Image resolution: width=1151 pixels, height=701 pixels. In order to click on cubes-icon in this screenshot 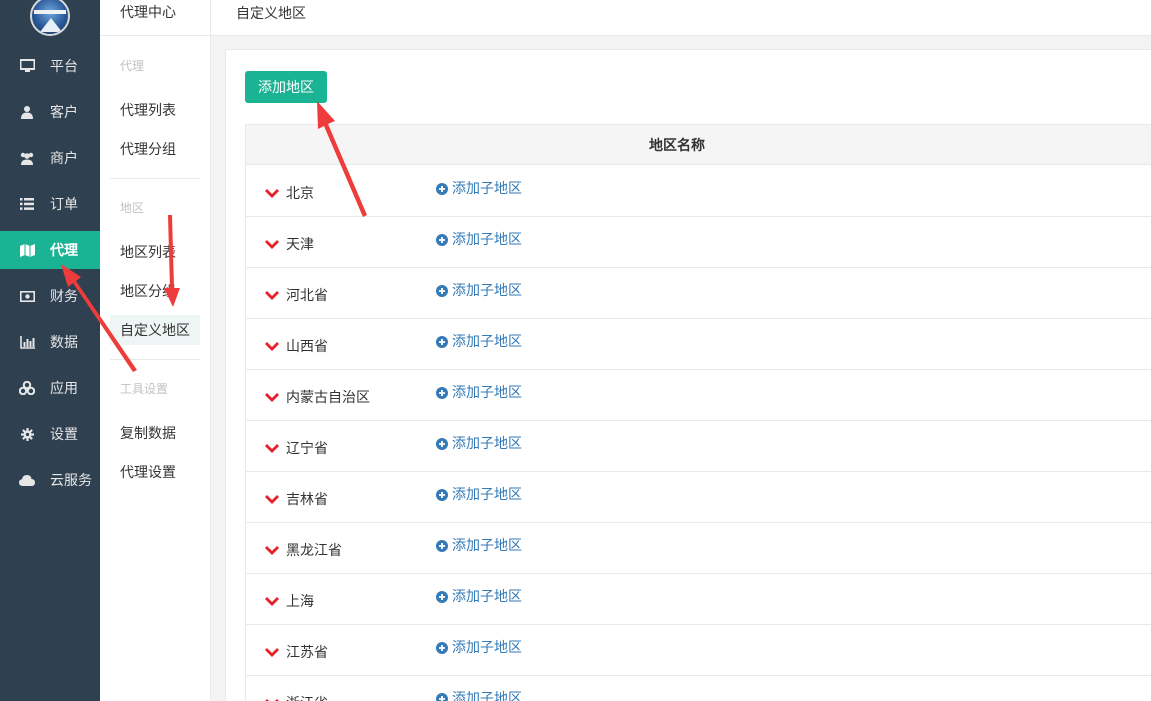, I will do `click(27, 388)`.